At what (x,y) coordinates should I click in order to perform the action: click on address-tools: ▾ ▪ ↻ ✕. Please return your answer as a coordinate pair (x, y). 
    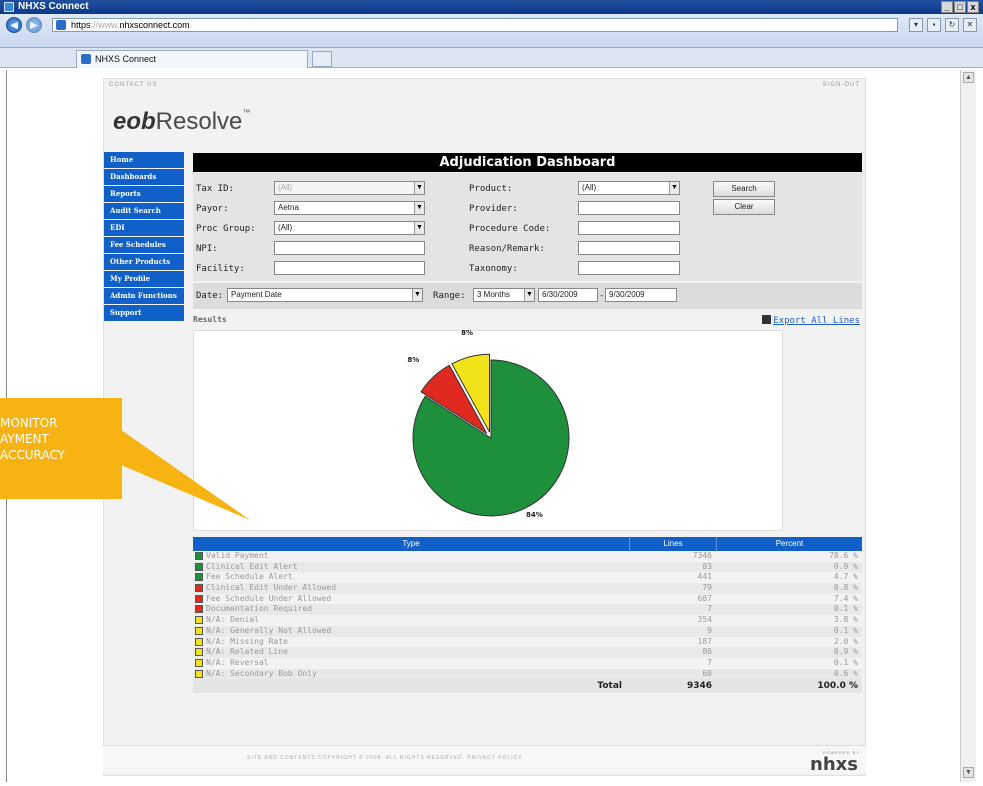
    Looking at the image, I should click on (943, 25).